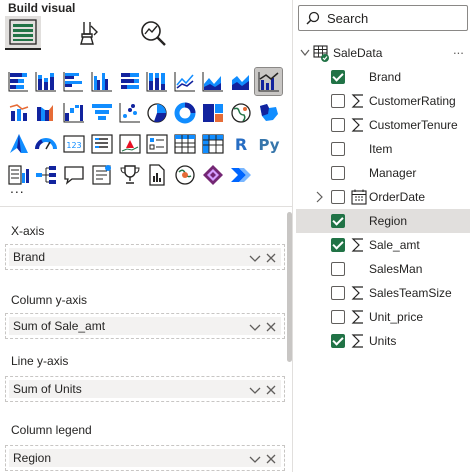 The image size is (474, 472). Describe the element at coordinates (268, 143) in the screenshot. I see `viz-python-visual: Py` at that location.